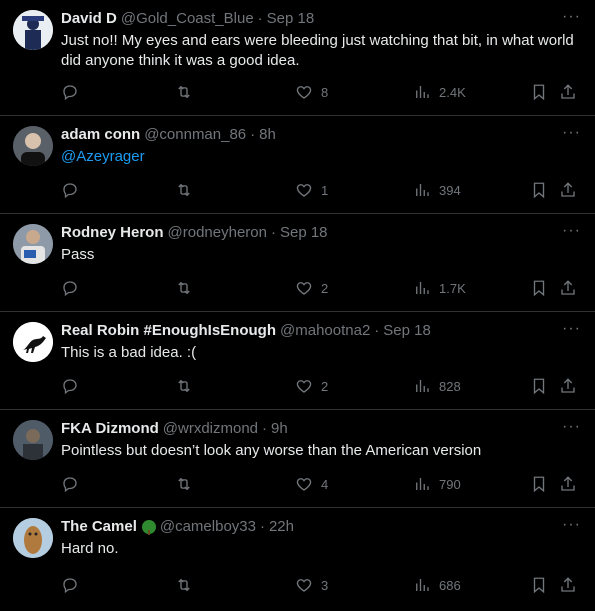 The width and height of the screenshot is (595, 611). Describe the element at coordinates (437, 190) in the screenshot. I see `views-button: 394` at that location.